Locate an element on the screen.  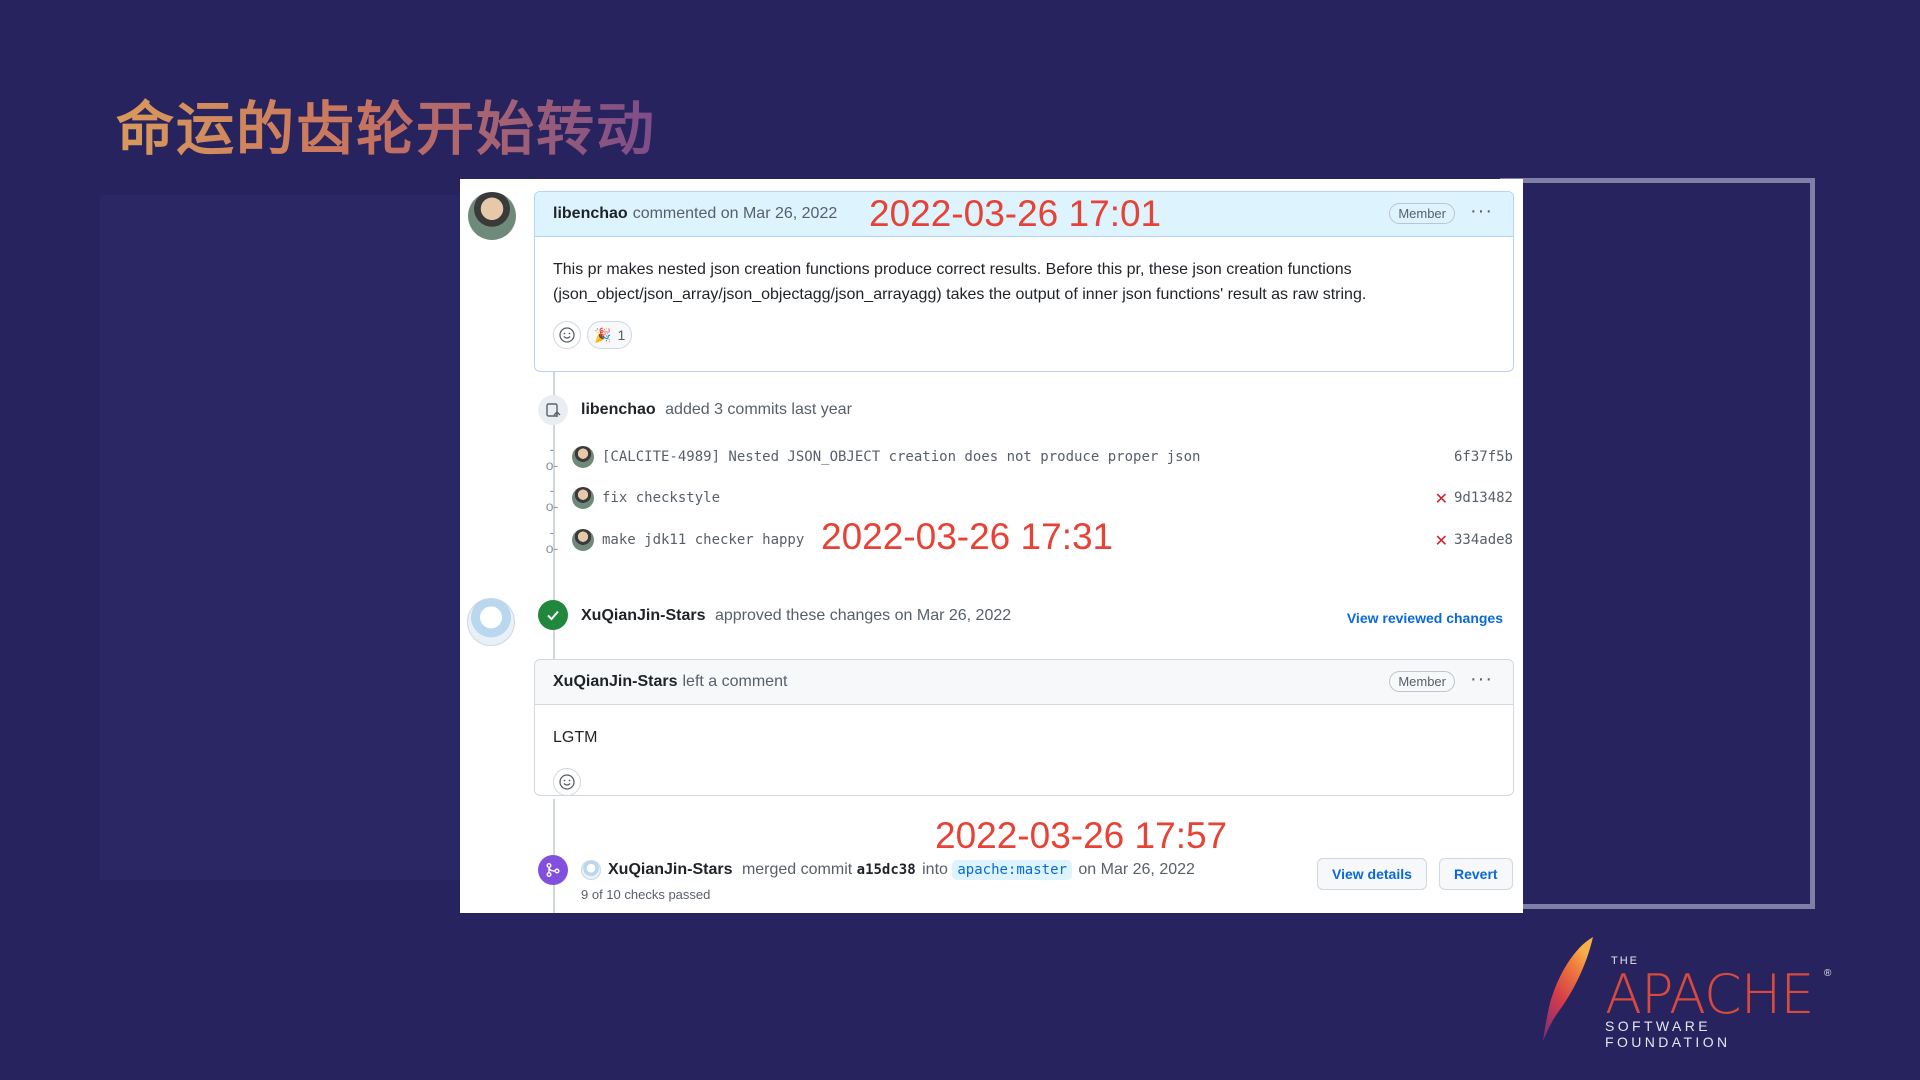
logo-subtitle: SOFTWARE FOUNDATION is located at coordinates (1668, 1034).